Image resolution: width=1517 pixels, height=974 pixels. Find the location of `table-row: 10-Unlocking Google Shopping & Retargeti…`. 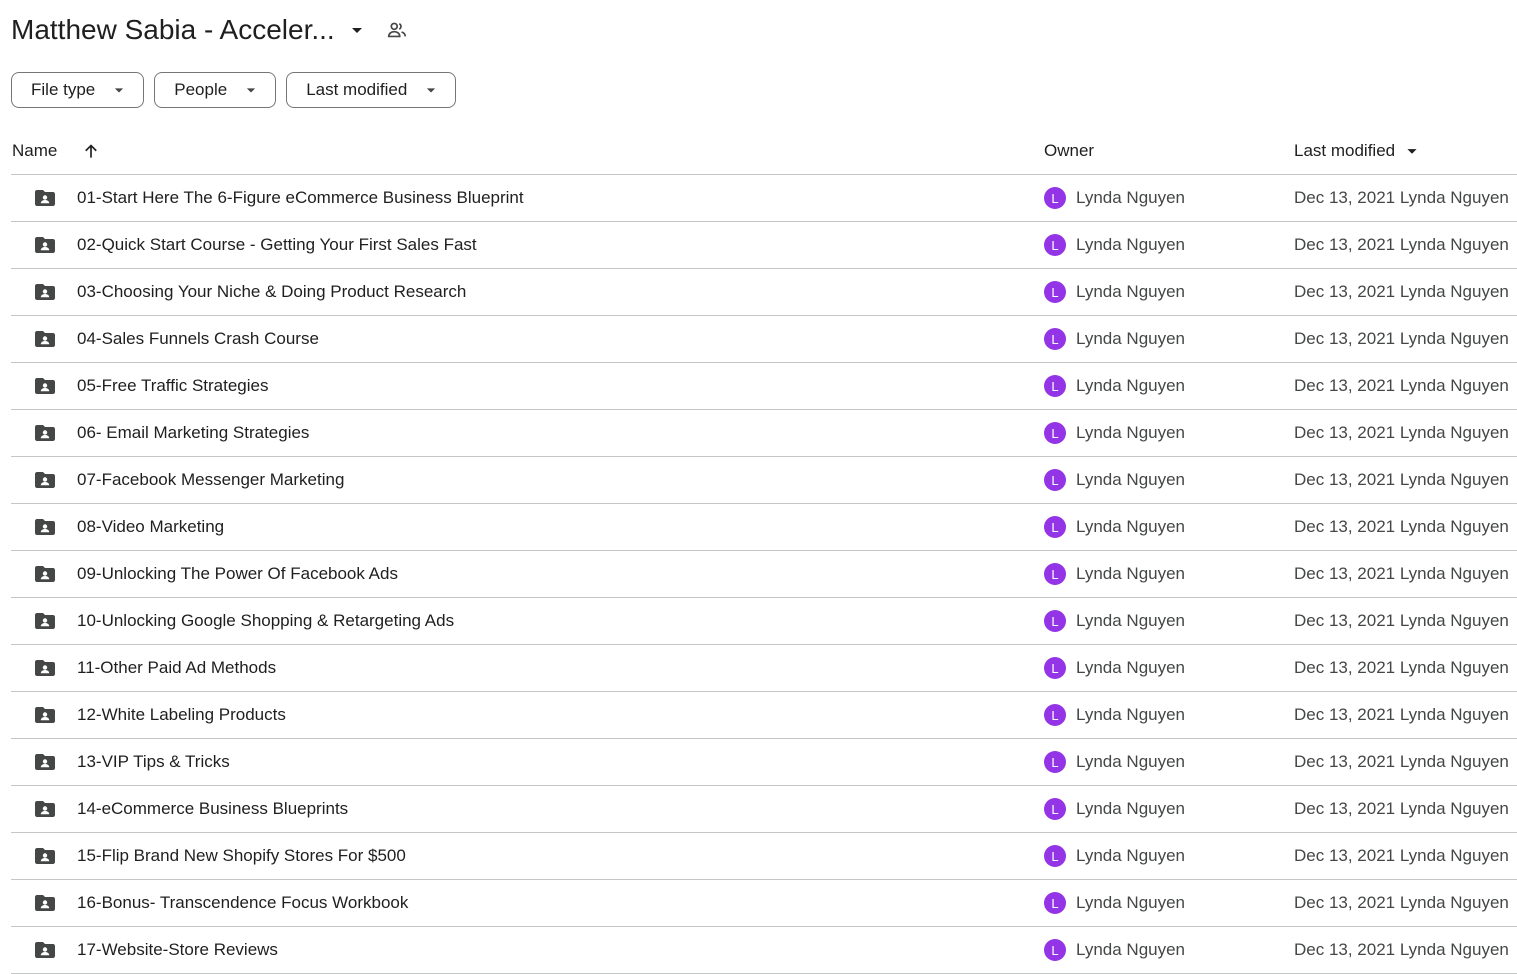

table-row: 10-Unlocking Google Shopping & Retargeti… is located at coordinates (764, 621).